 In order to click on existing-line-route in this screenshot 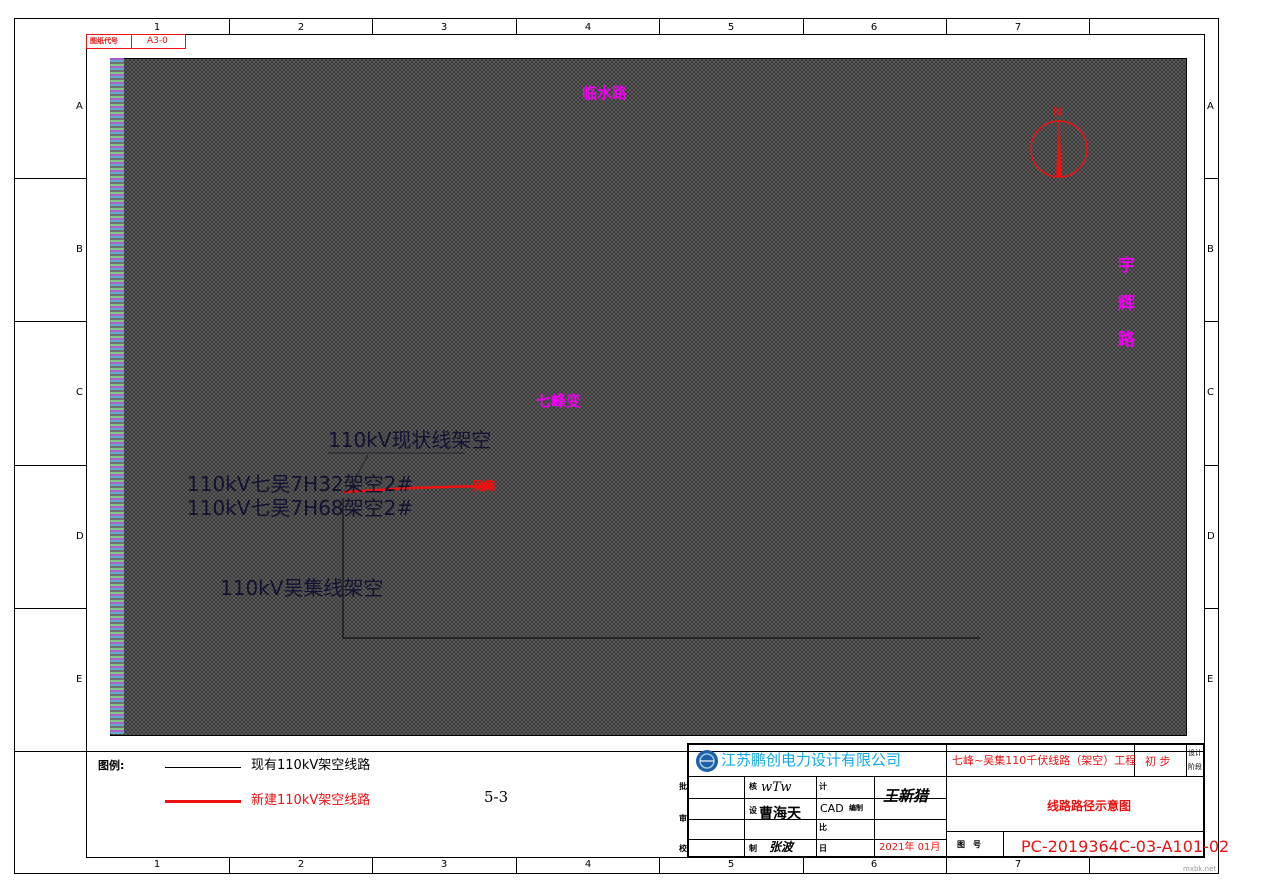, I will do `click(661, 568)`.